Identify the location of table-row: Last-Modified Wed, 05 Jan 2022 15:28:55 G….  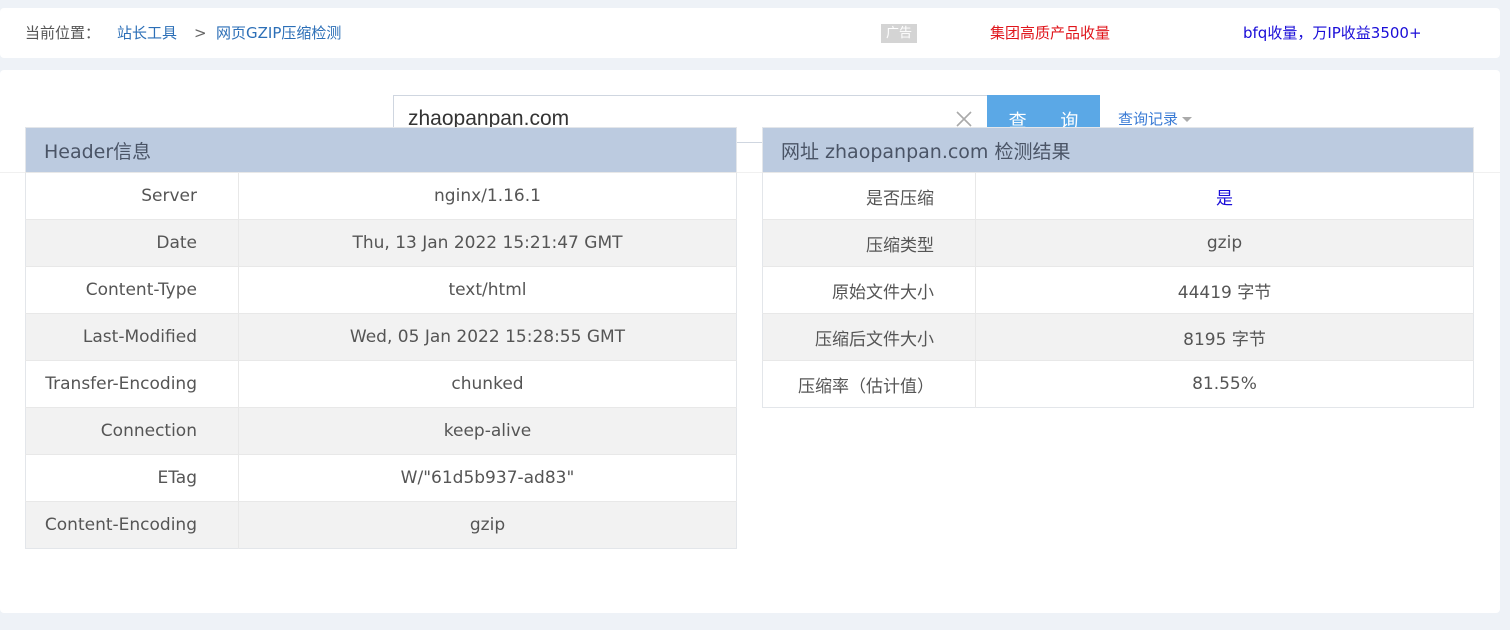
(381, 337).